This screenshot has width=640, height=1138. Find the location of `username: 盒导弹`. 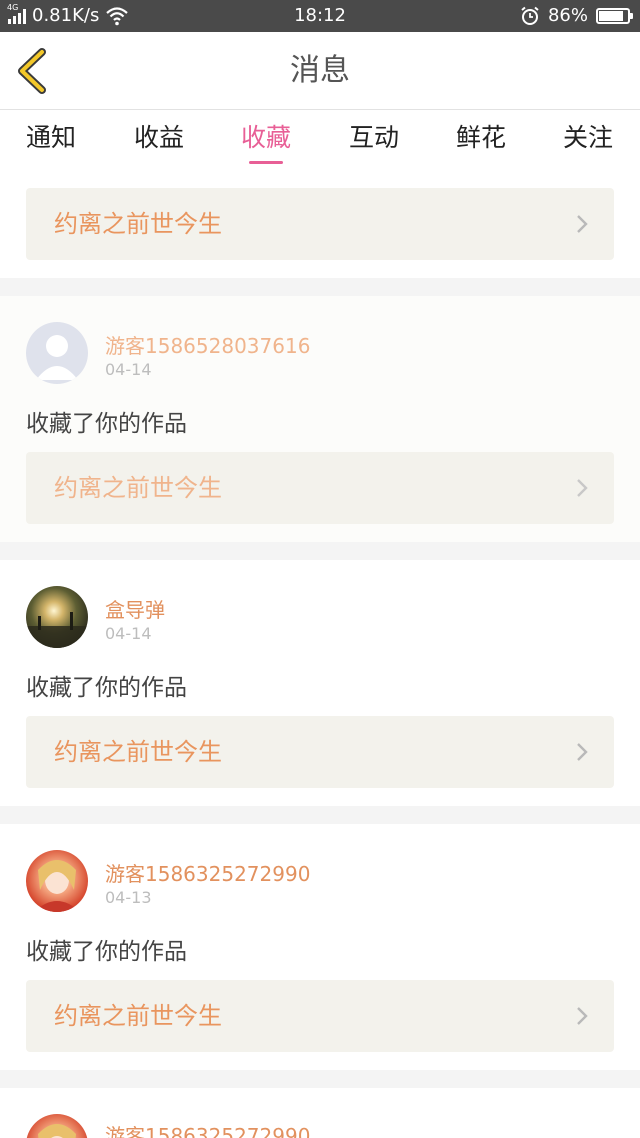

username: 盒导弹 is located at coordinates (135, 608).